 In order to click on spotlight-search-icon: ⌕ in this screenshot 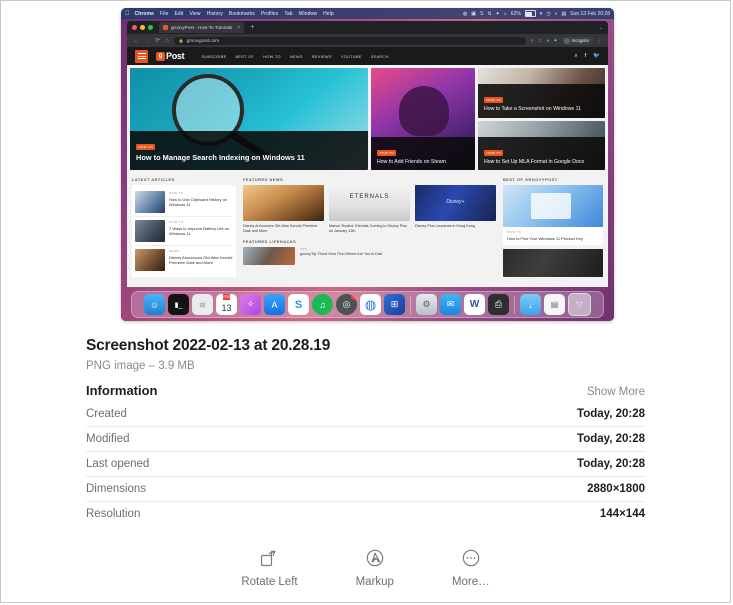, I will do `click(556, 14)`.